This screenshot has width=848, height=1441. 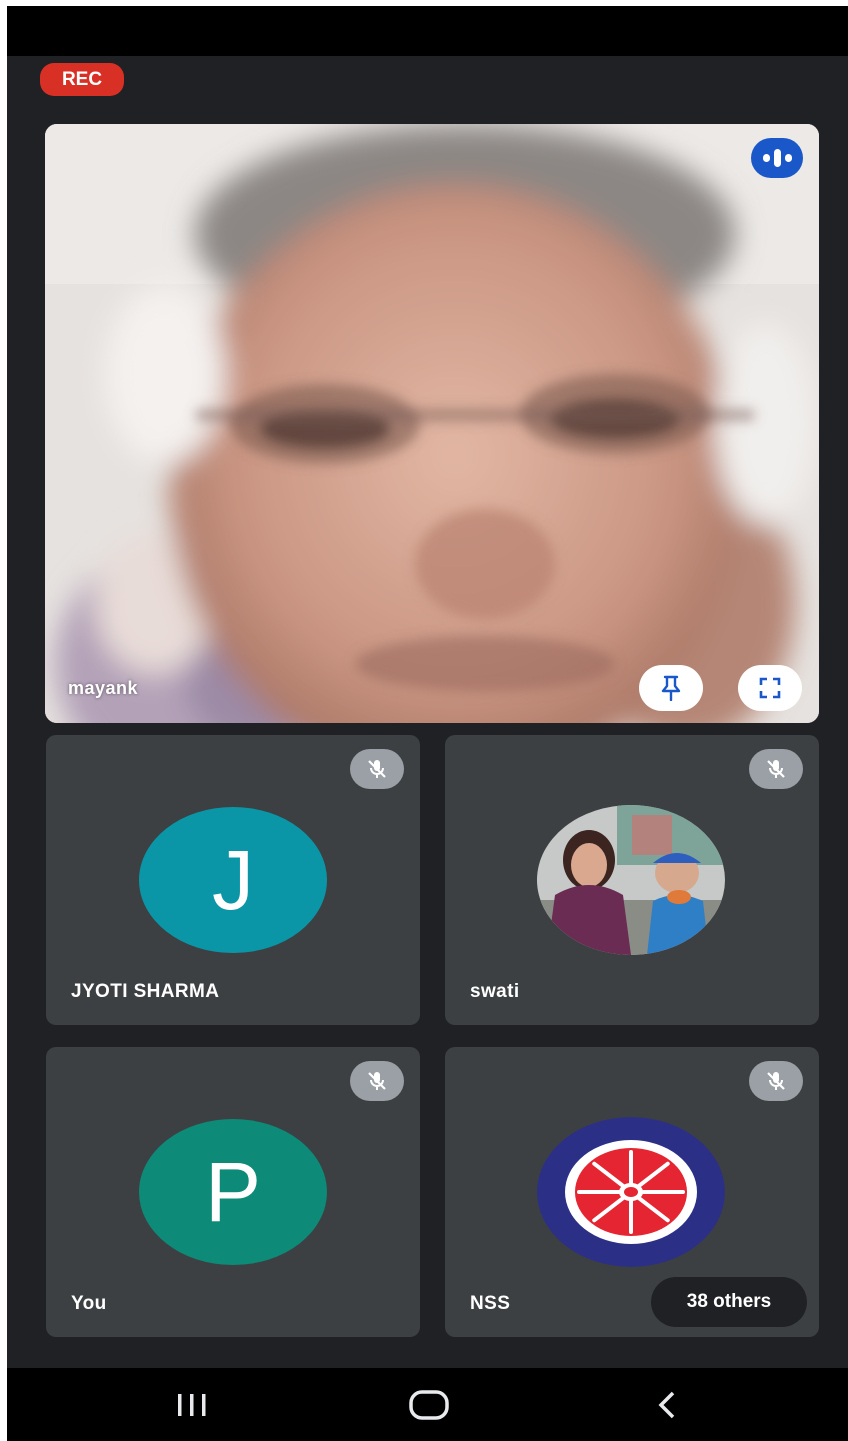 What do you see at coordinates (103, 688) in the screenshot?
I see `main-participant-name: mayank` at bounding box center [103, 688].